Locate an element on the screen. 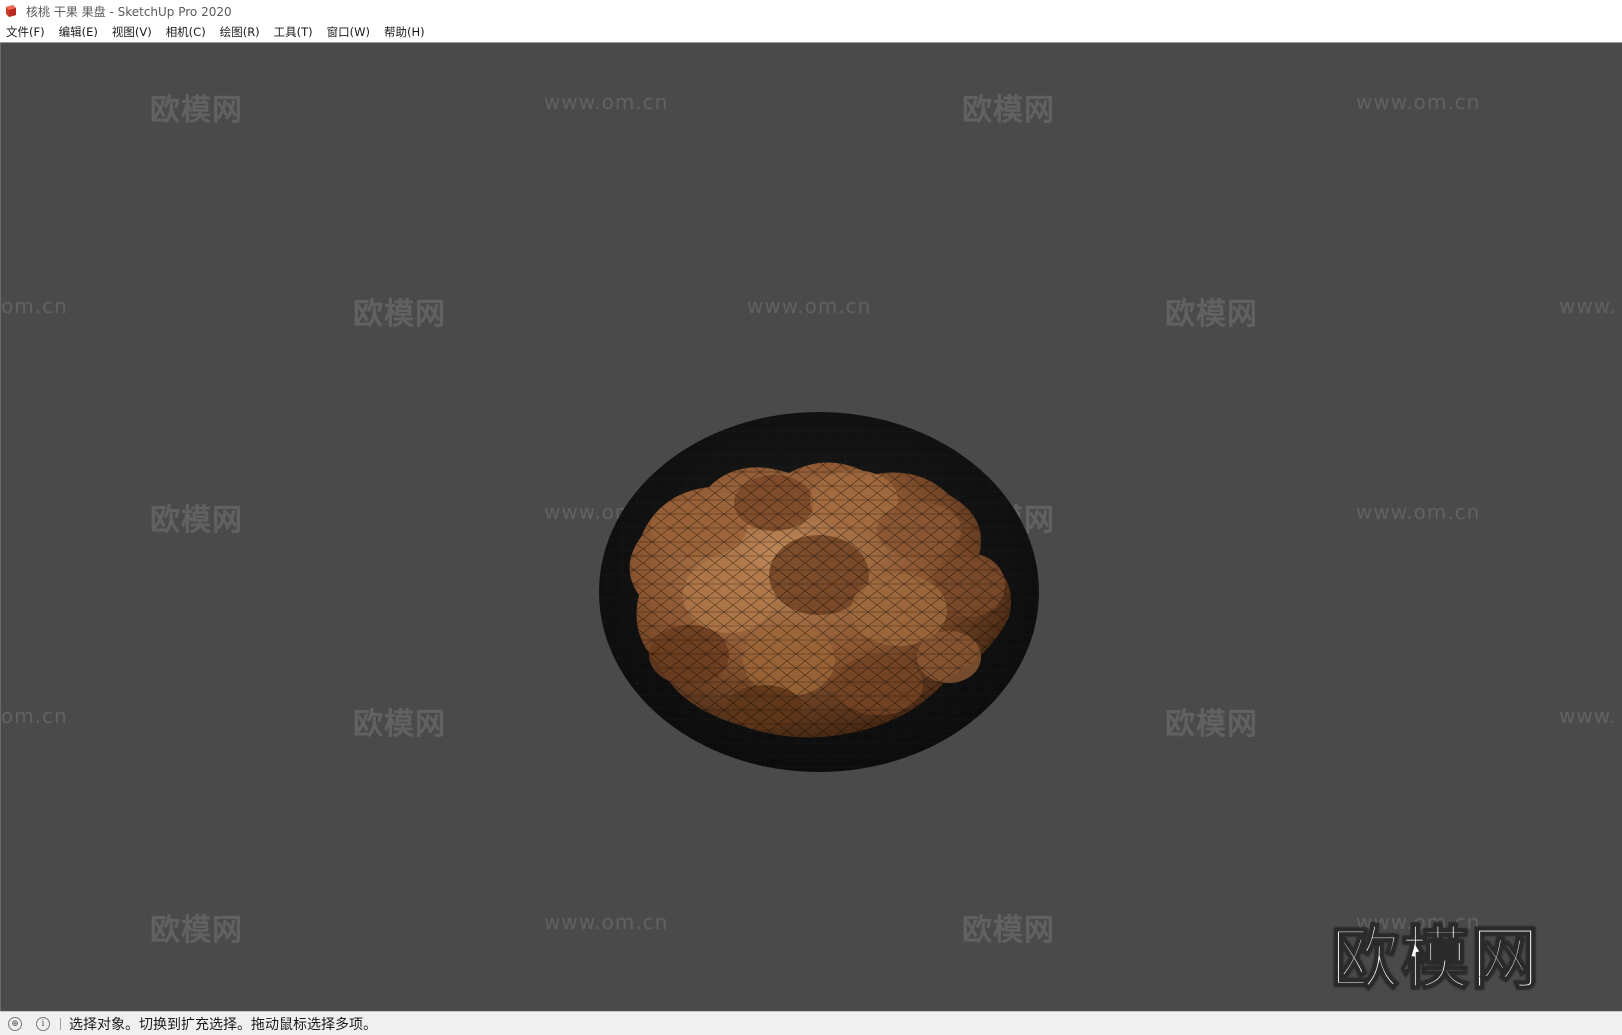 Image resolution: width=1622 pixels, height=1035 pixels. sketchup-app-icon is located at coordinates (11, 11).